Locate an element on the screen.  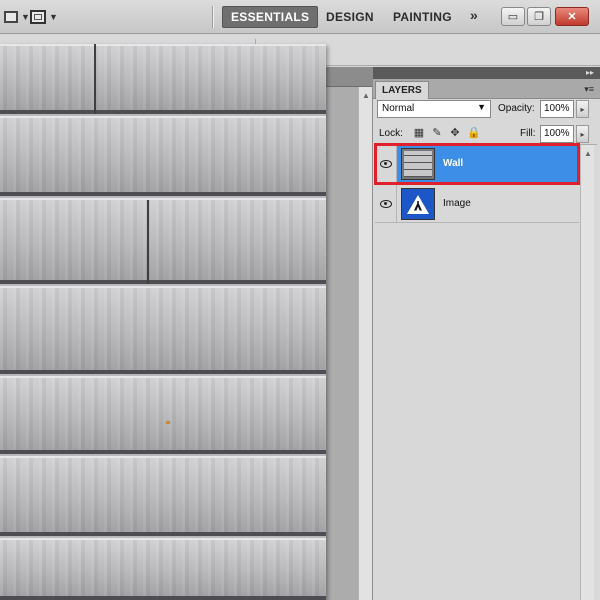
lock-fill-row: Lock: ▦ ✎ ✥ 🔒 Fill: 100% ▸ is located at coordinates (487, 135).